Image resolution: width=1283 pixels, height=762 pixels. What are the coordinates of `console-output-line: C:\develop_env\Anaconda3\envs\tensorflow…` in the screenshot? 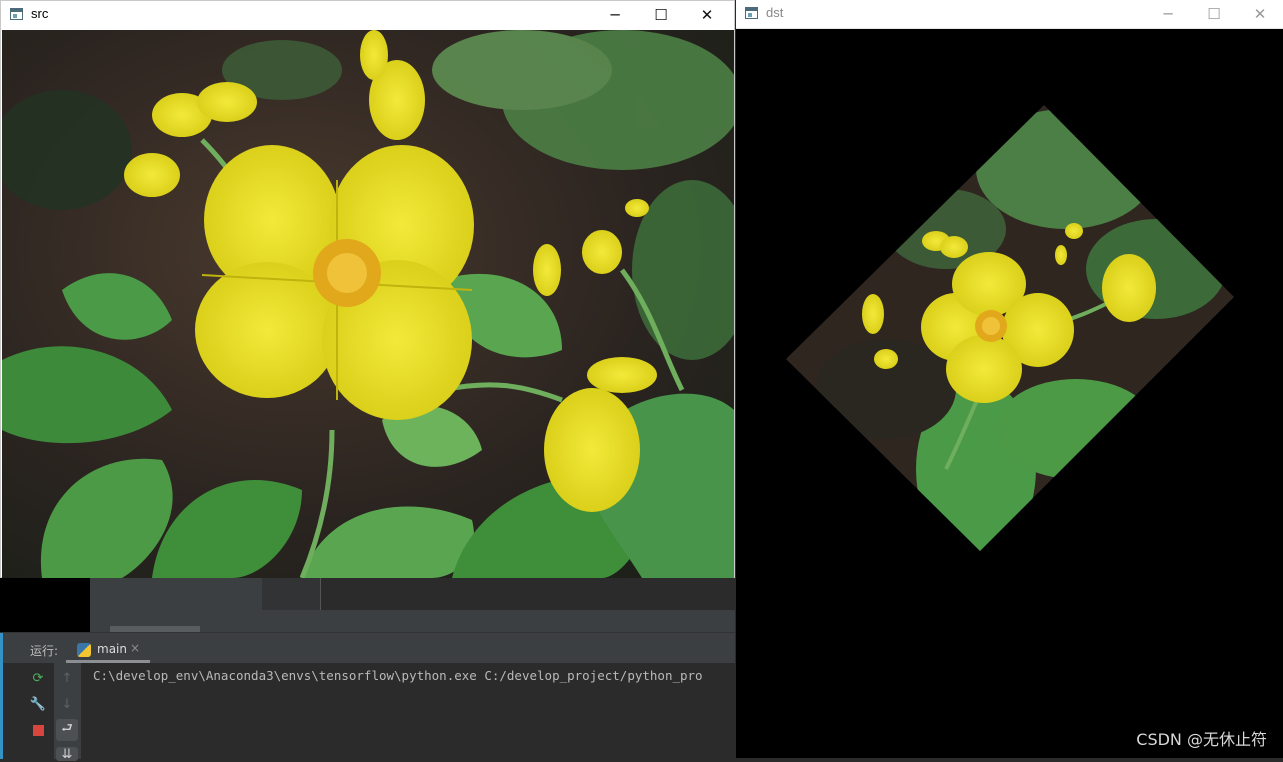 It's located at (398, 675).